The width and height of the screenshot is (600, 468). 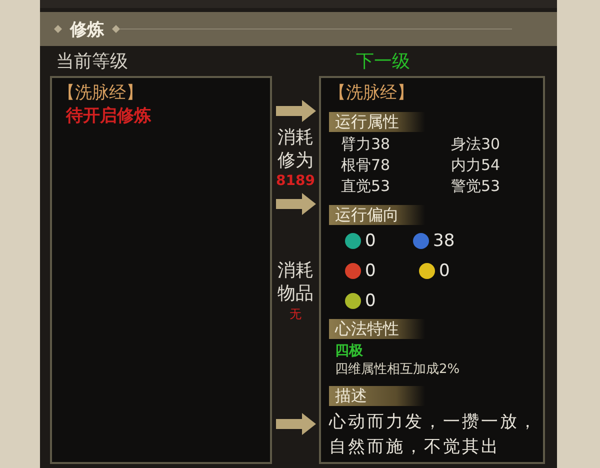 I want to click on section-heading: 运行偏向, so click(x=377, y=215).